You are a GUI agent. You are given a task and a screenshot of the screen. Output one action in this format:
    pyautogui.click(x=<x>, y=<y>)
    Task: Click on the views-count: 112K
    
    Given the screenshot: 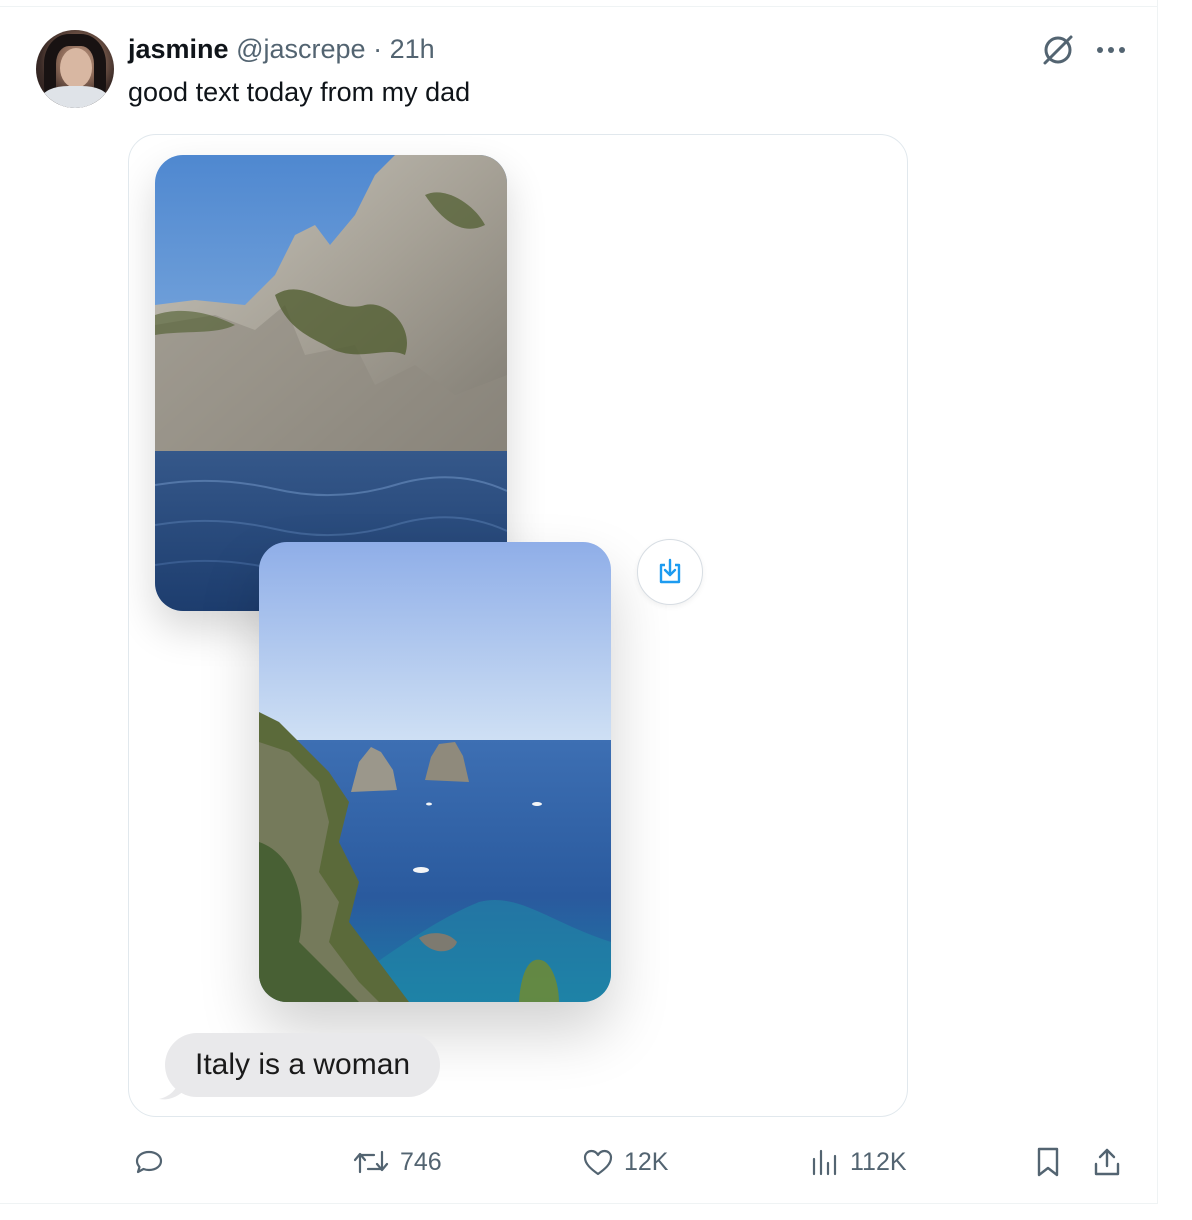 What is the action you would take?
    pyautogui.click(x=878, y=1161)
    